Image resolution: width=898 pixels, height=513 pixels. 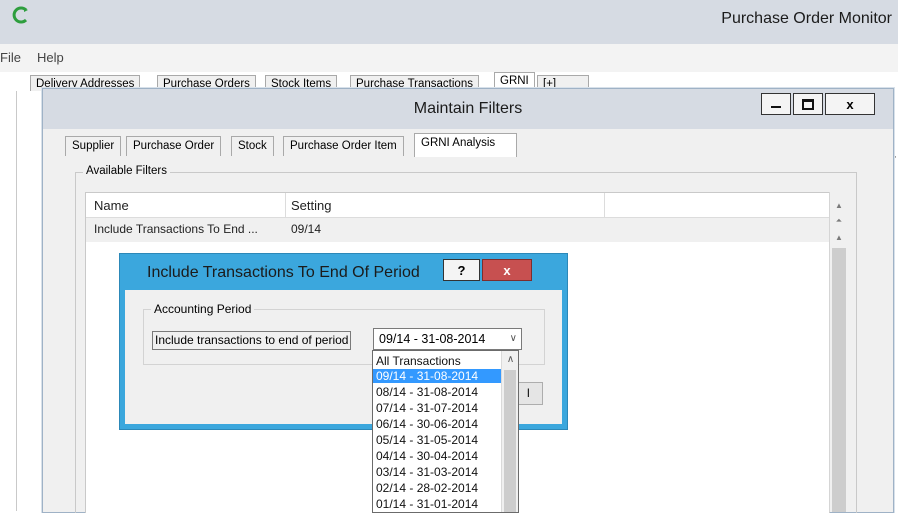 What do you see at coordinates (252, 340) in the screenshot?
I see `include-period-label: Include transactions to end of period` at bounding box center [252, 340].